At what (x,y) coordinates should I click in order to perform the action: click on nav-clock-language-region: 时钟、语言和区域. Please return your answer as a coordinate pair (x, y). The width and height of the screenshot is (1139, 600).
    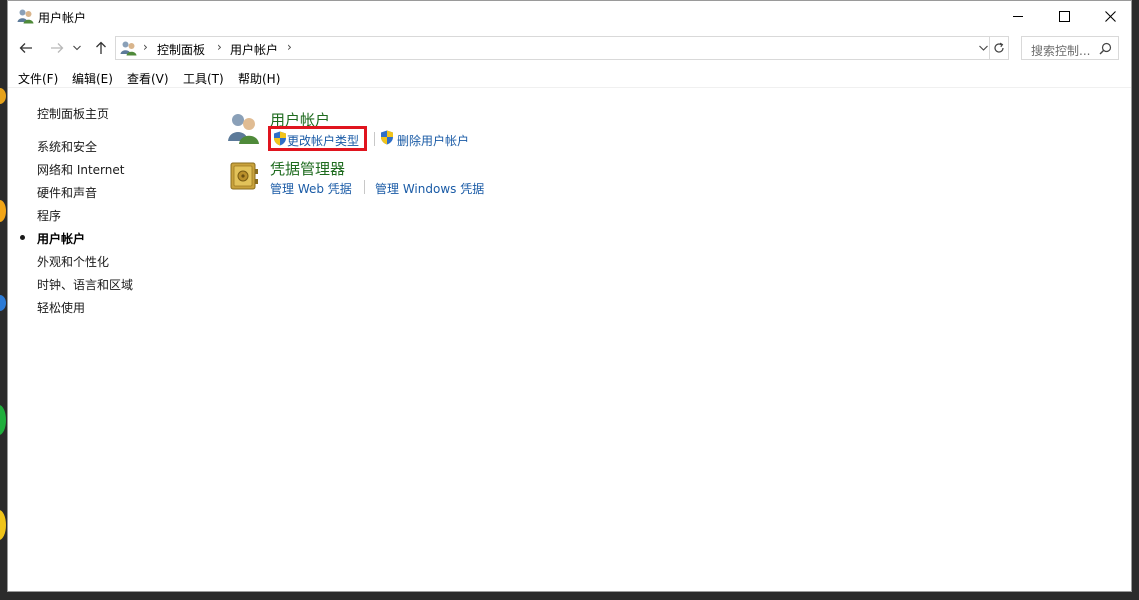
    Looking at the image, I should click on (85, 284).